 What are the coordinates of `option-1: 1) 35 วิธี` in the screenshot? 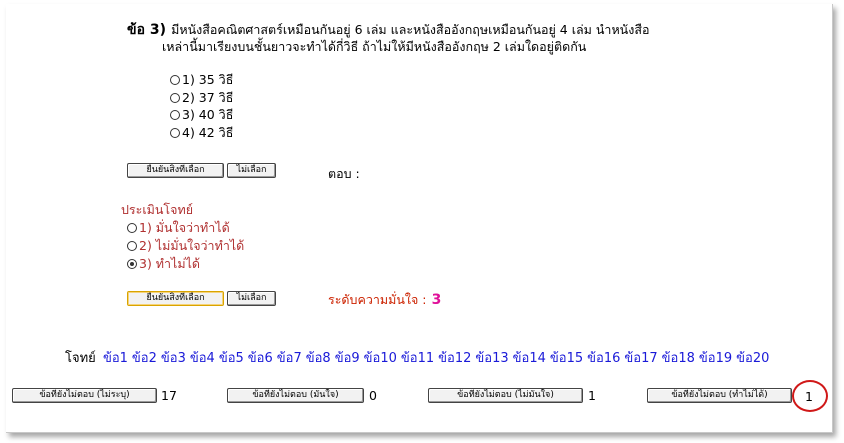 It's located at (201, 80).